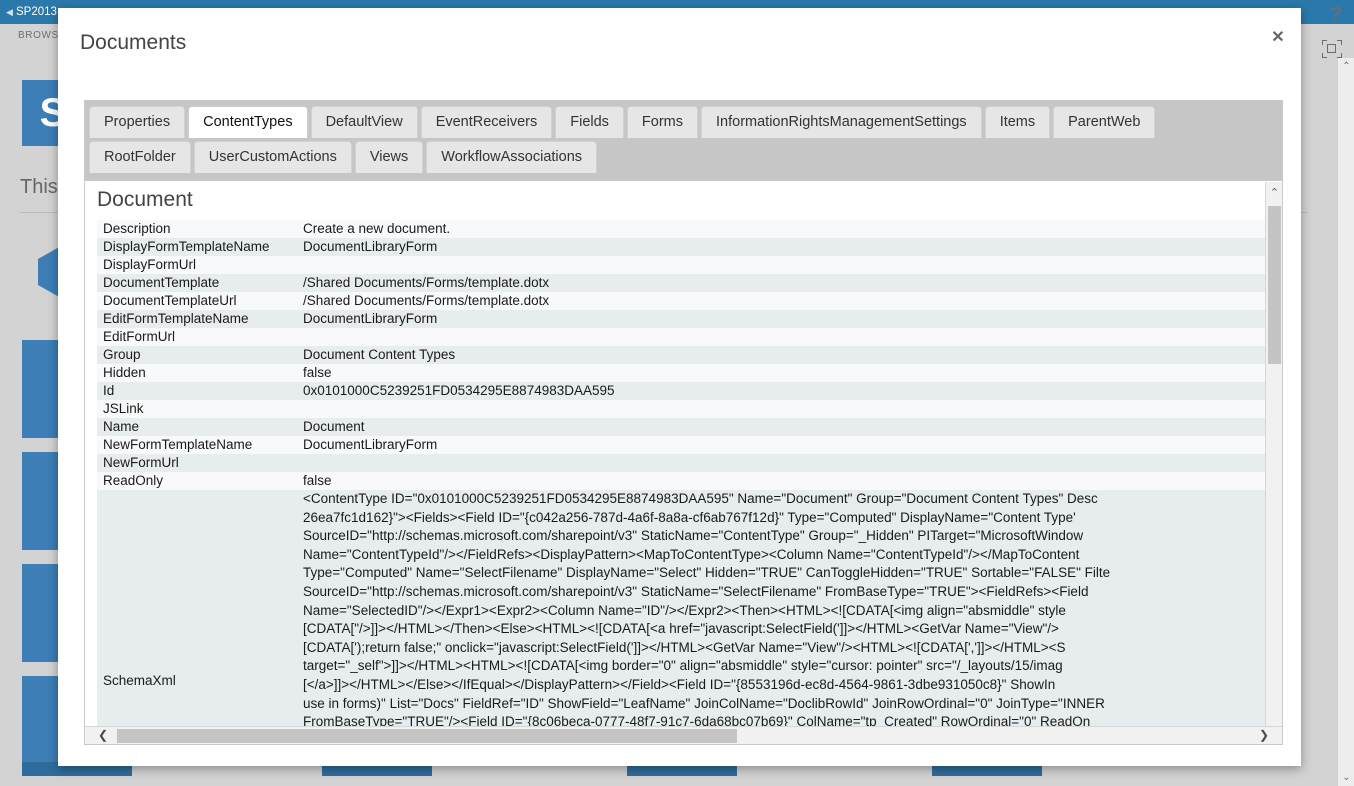 The height and width of the screenshot is (786, 1354). Describe the element at coordinates (662, 122) in the screenshot. I see `tab-forms: Forms` at that location.